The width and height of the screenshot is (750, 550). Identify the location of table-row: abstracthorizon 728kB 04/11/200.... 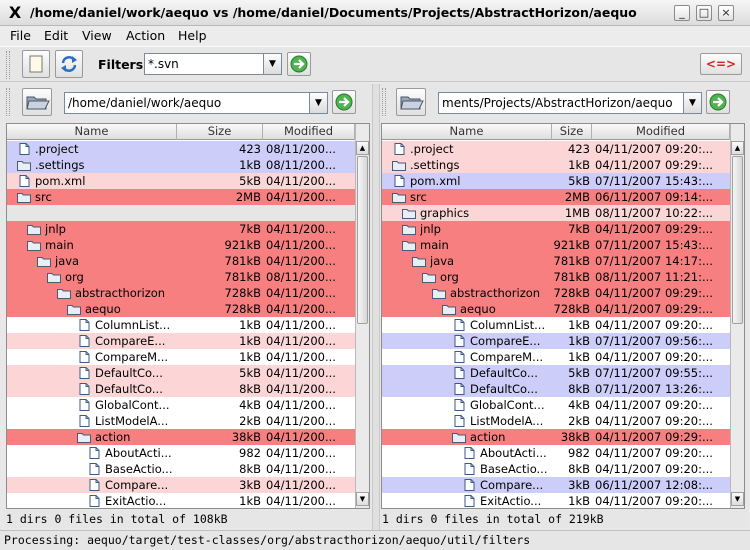
(181, 293).